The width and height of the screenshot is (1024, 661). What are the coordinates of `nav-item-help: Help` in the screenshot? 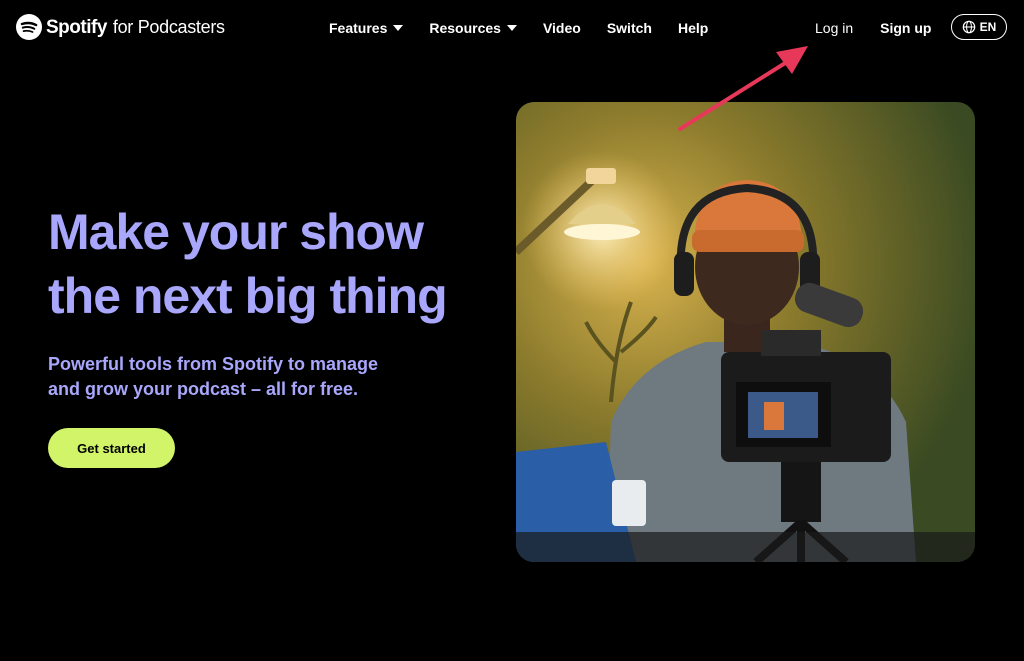 It's located at (693, 28).